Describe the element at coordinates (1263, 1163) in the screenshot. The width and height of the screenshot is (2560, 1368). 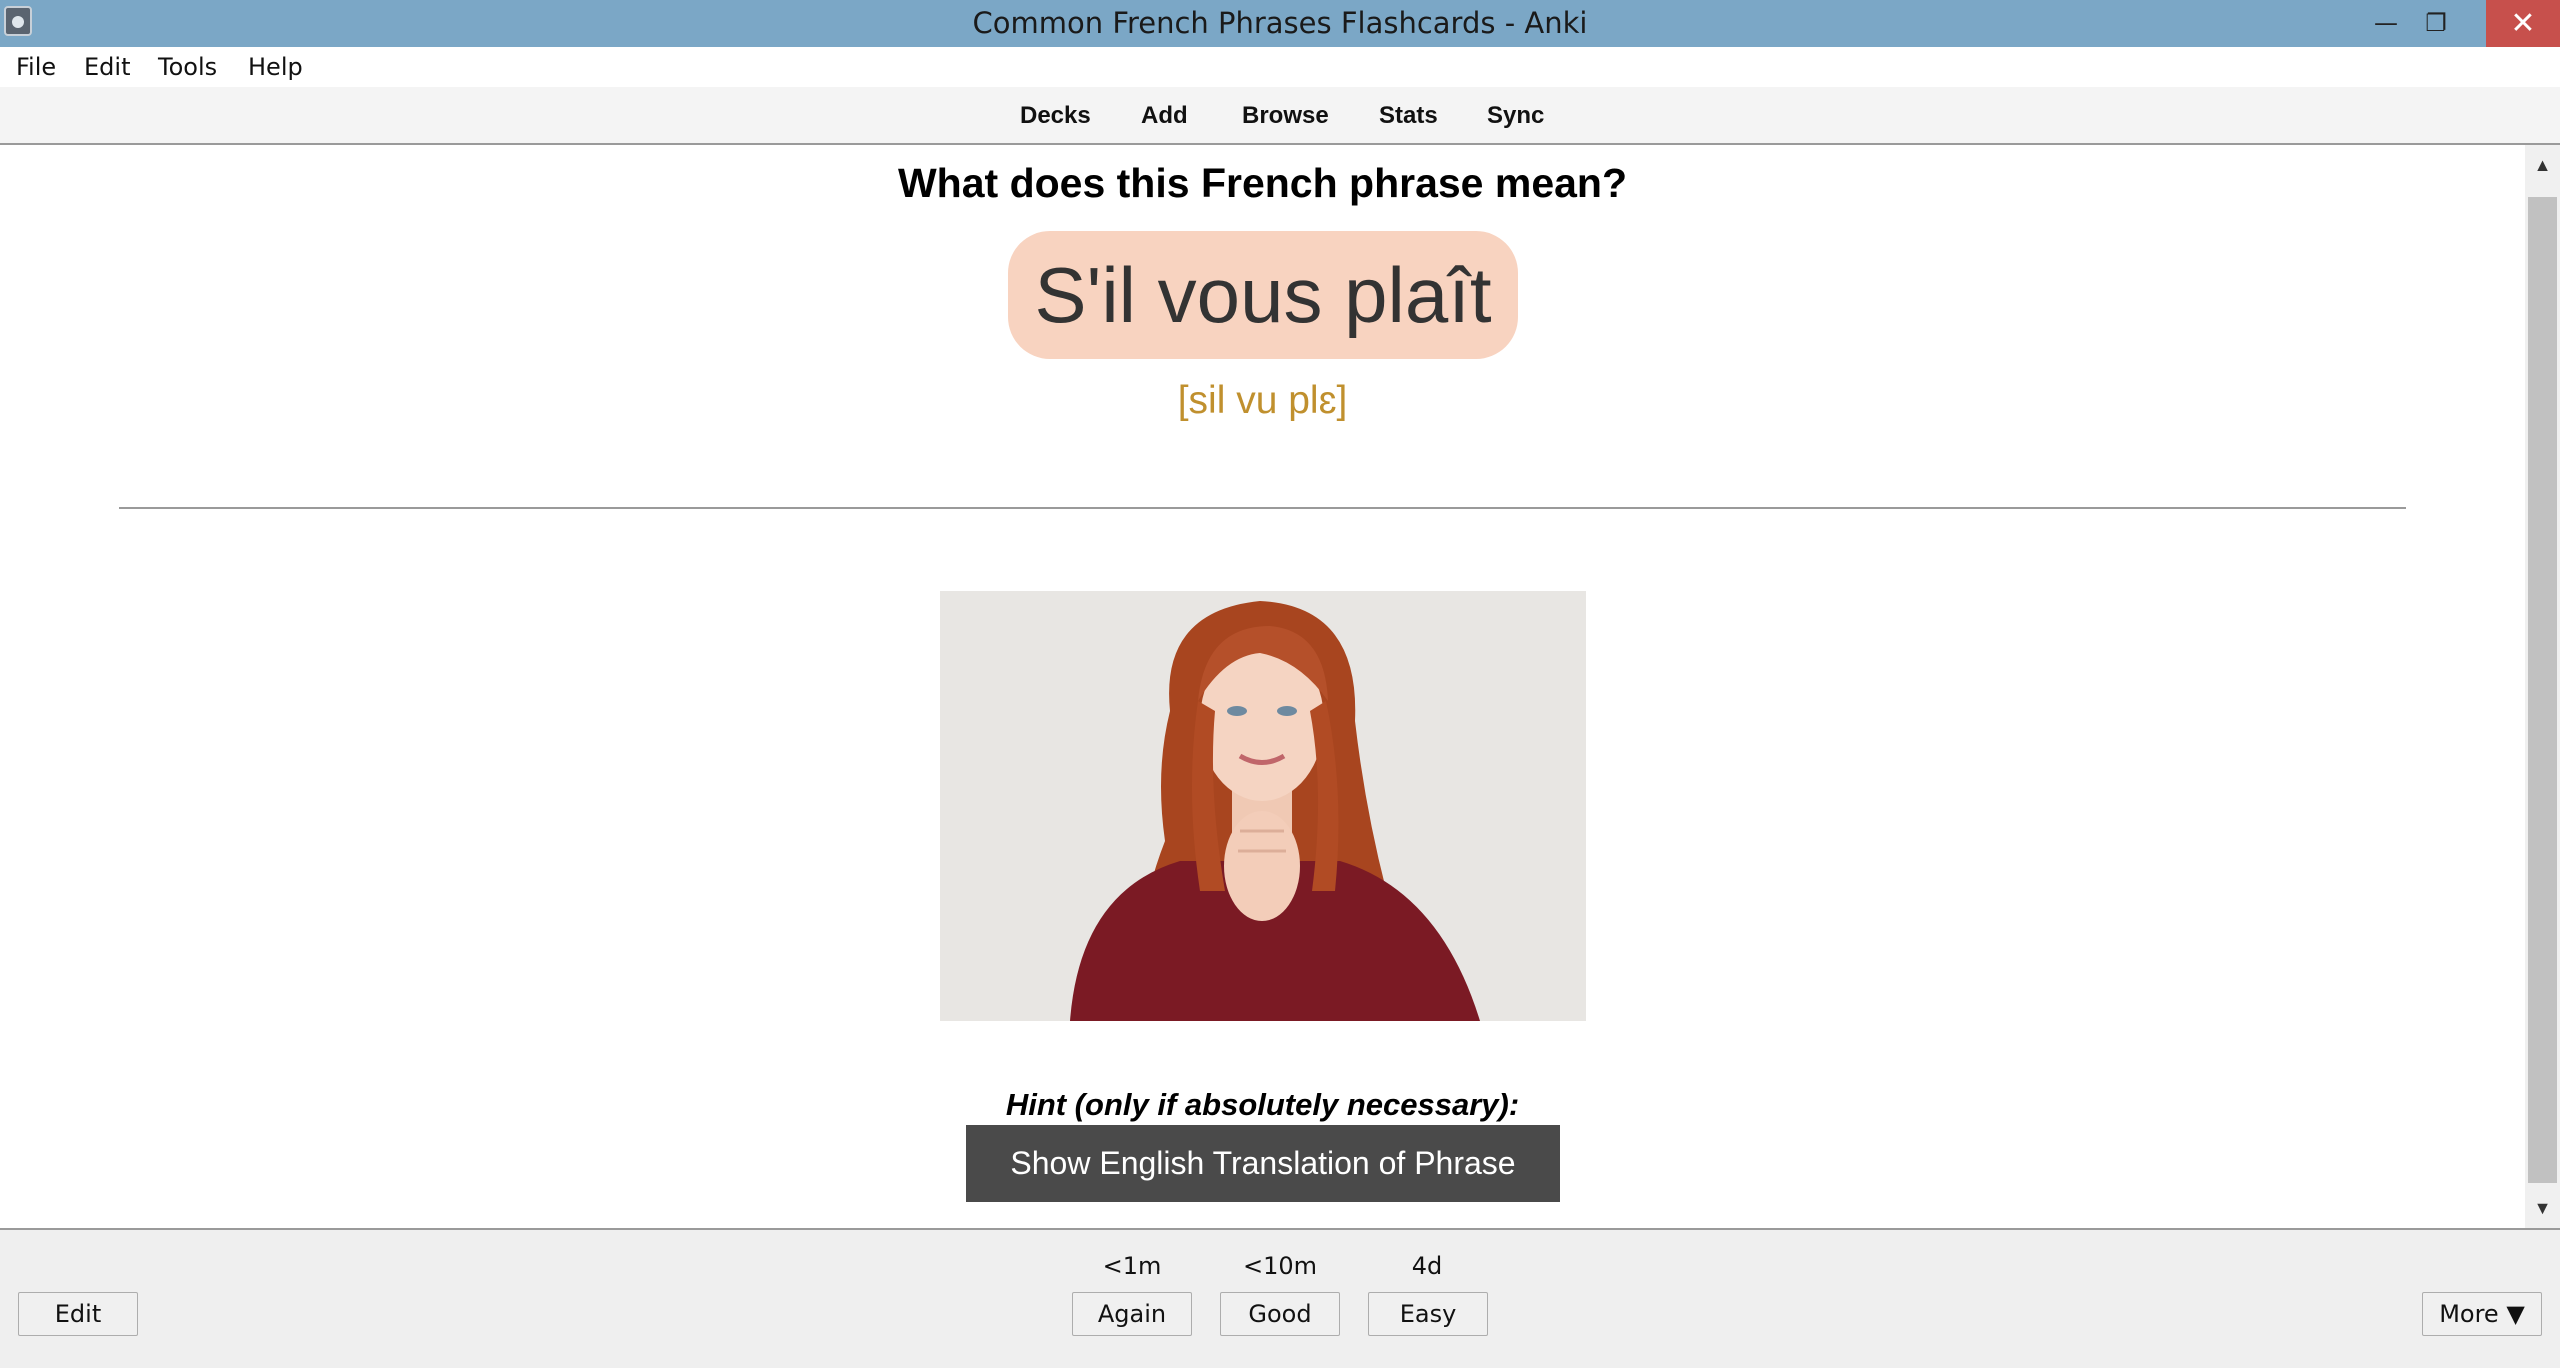
I see `show-translation-button: Show English Translation of Phrase` at that location.